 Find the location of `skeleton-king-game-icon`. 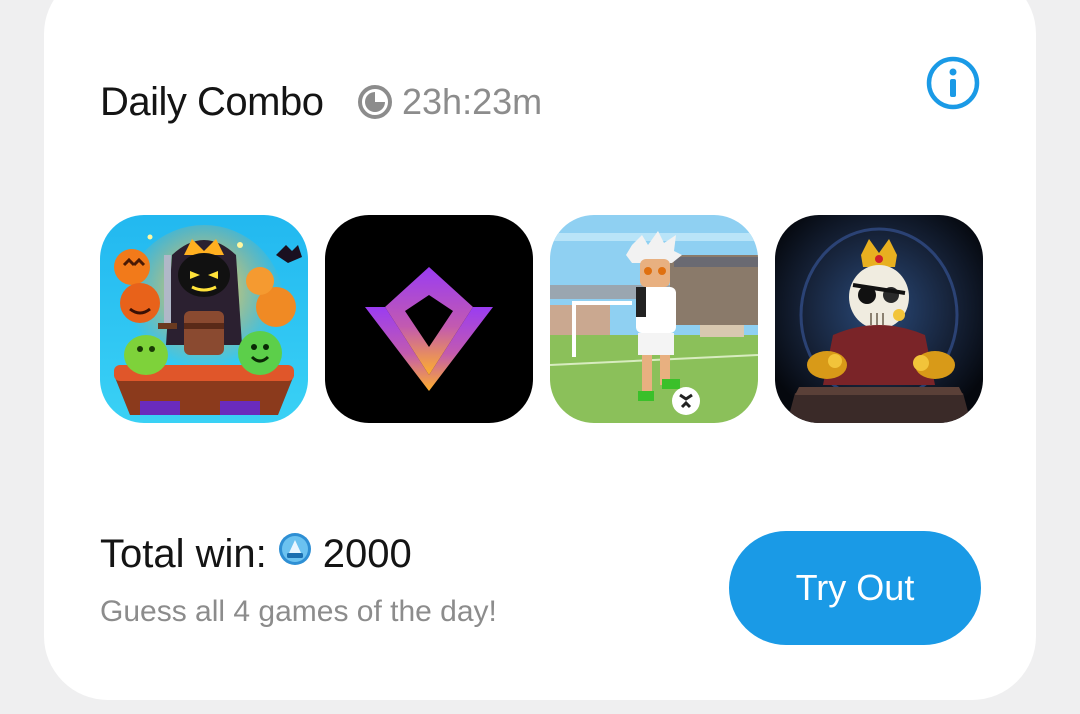

skeleton-king-game-icon is located at coordinates (879, 319).